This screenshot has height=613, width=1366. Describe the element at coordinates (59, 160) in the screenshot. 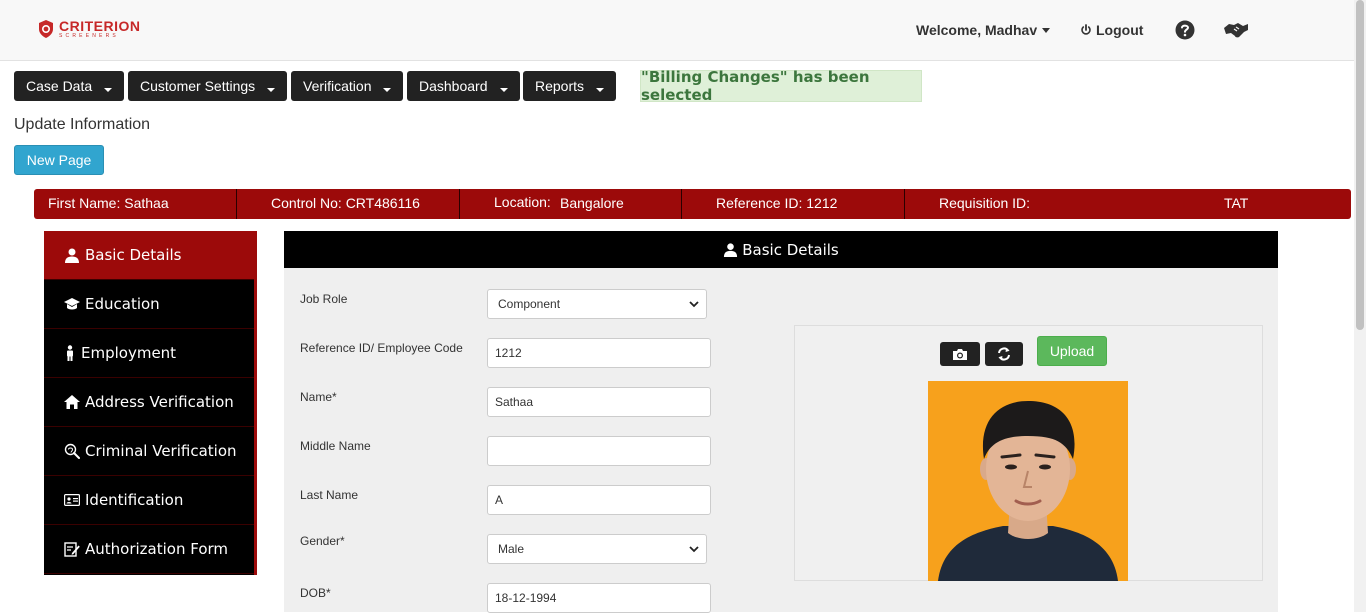

I see `new-page-button: New Page` at that location.